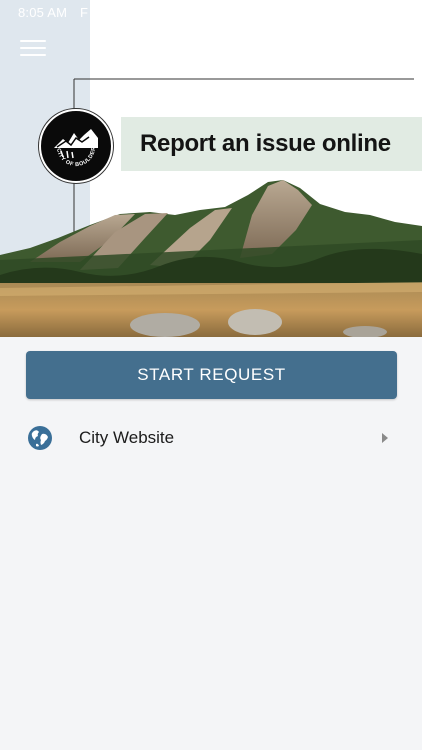  Describe the element at coordinates (265, 143) in the screenshot. I see `page-title: Report an issue online` at that location.